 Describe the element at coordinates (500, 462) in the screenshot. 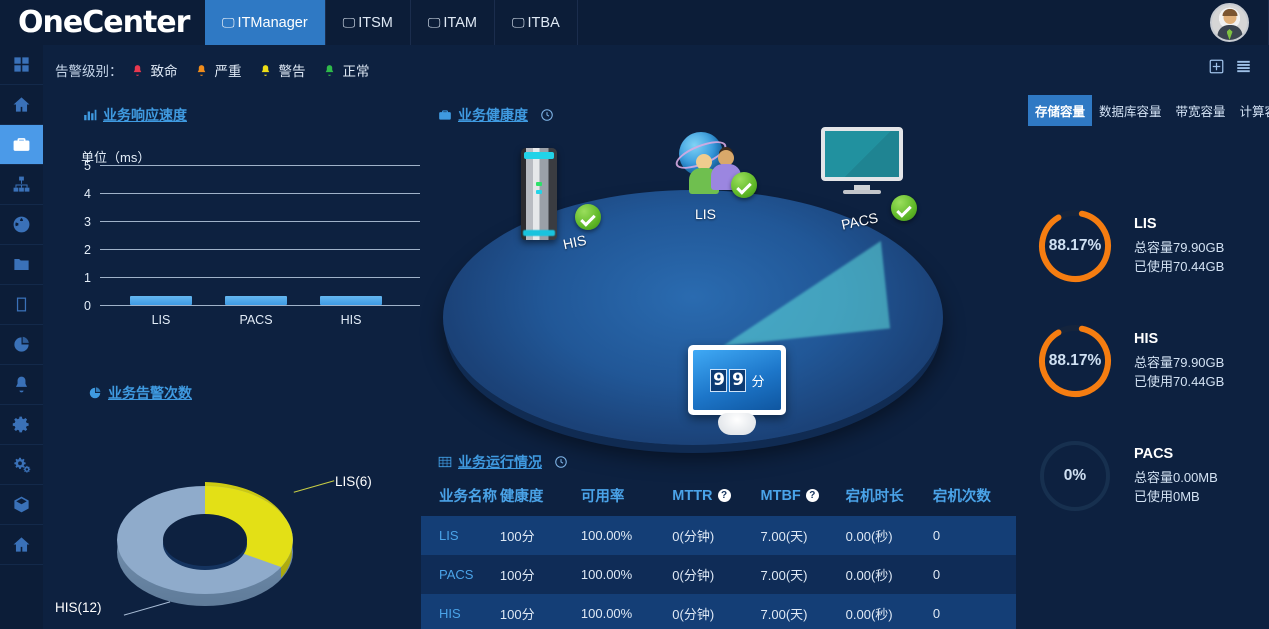

I see `panel-title-text: 业务运行情况` at that location.